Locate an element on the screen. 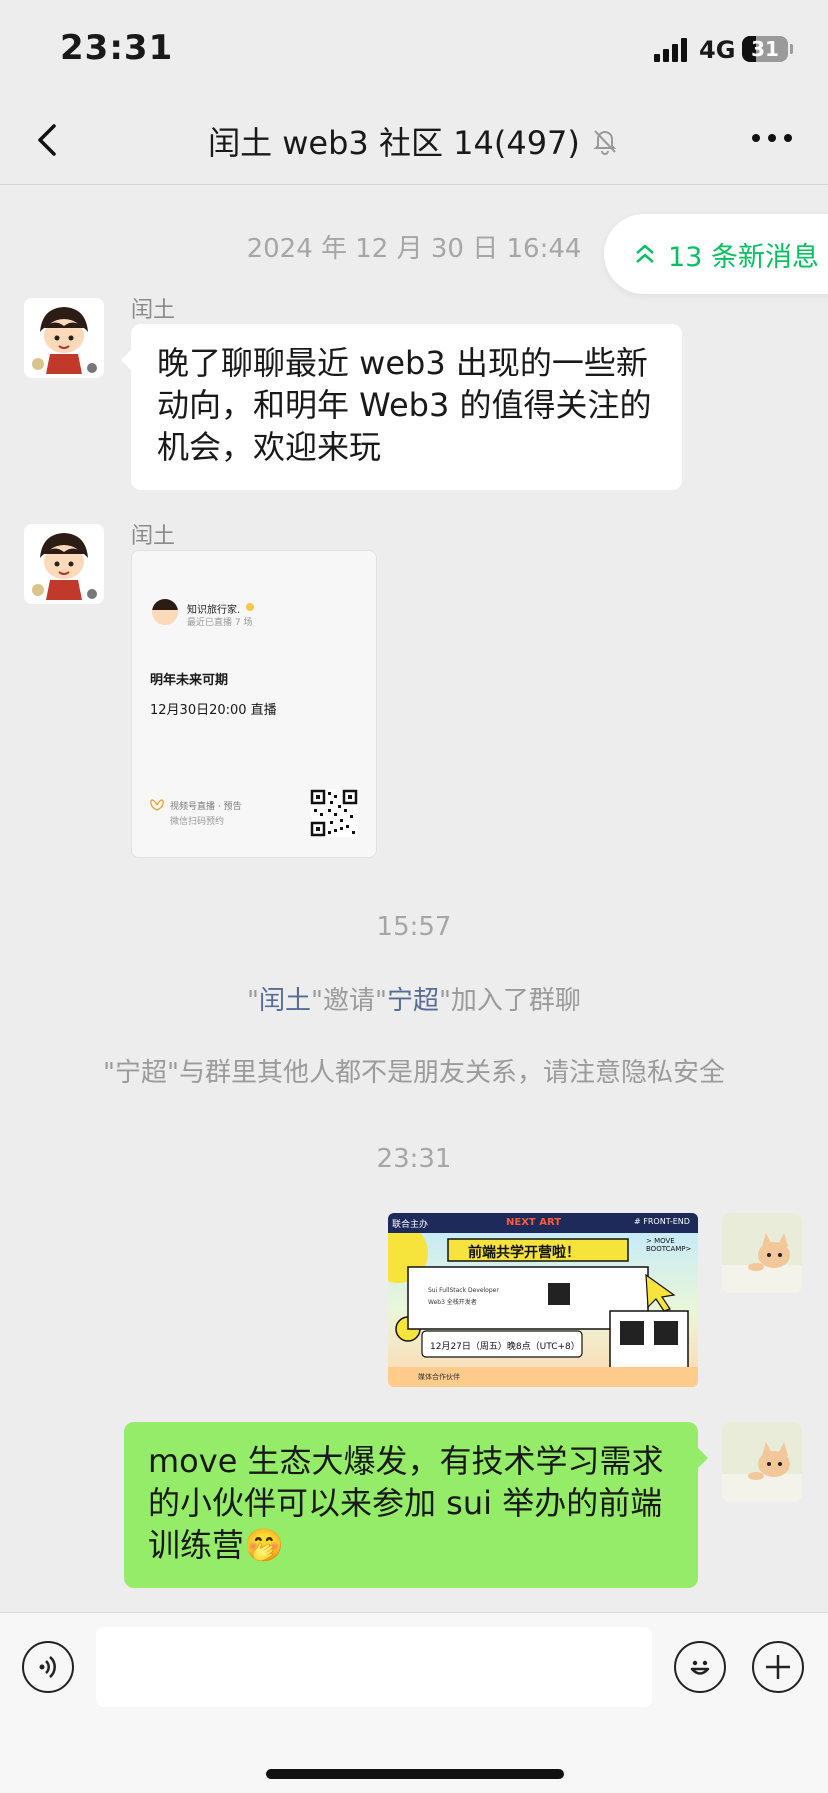 The image size is (828, 1793). card-footer-main: 视频号直播 · 预告 is located at coordinates (206, 807).